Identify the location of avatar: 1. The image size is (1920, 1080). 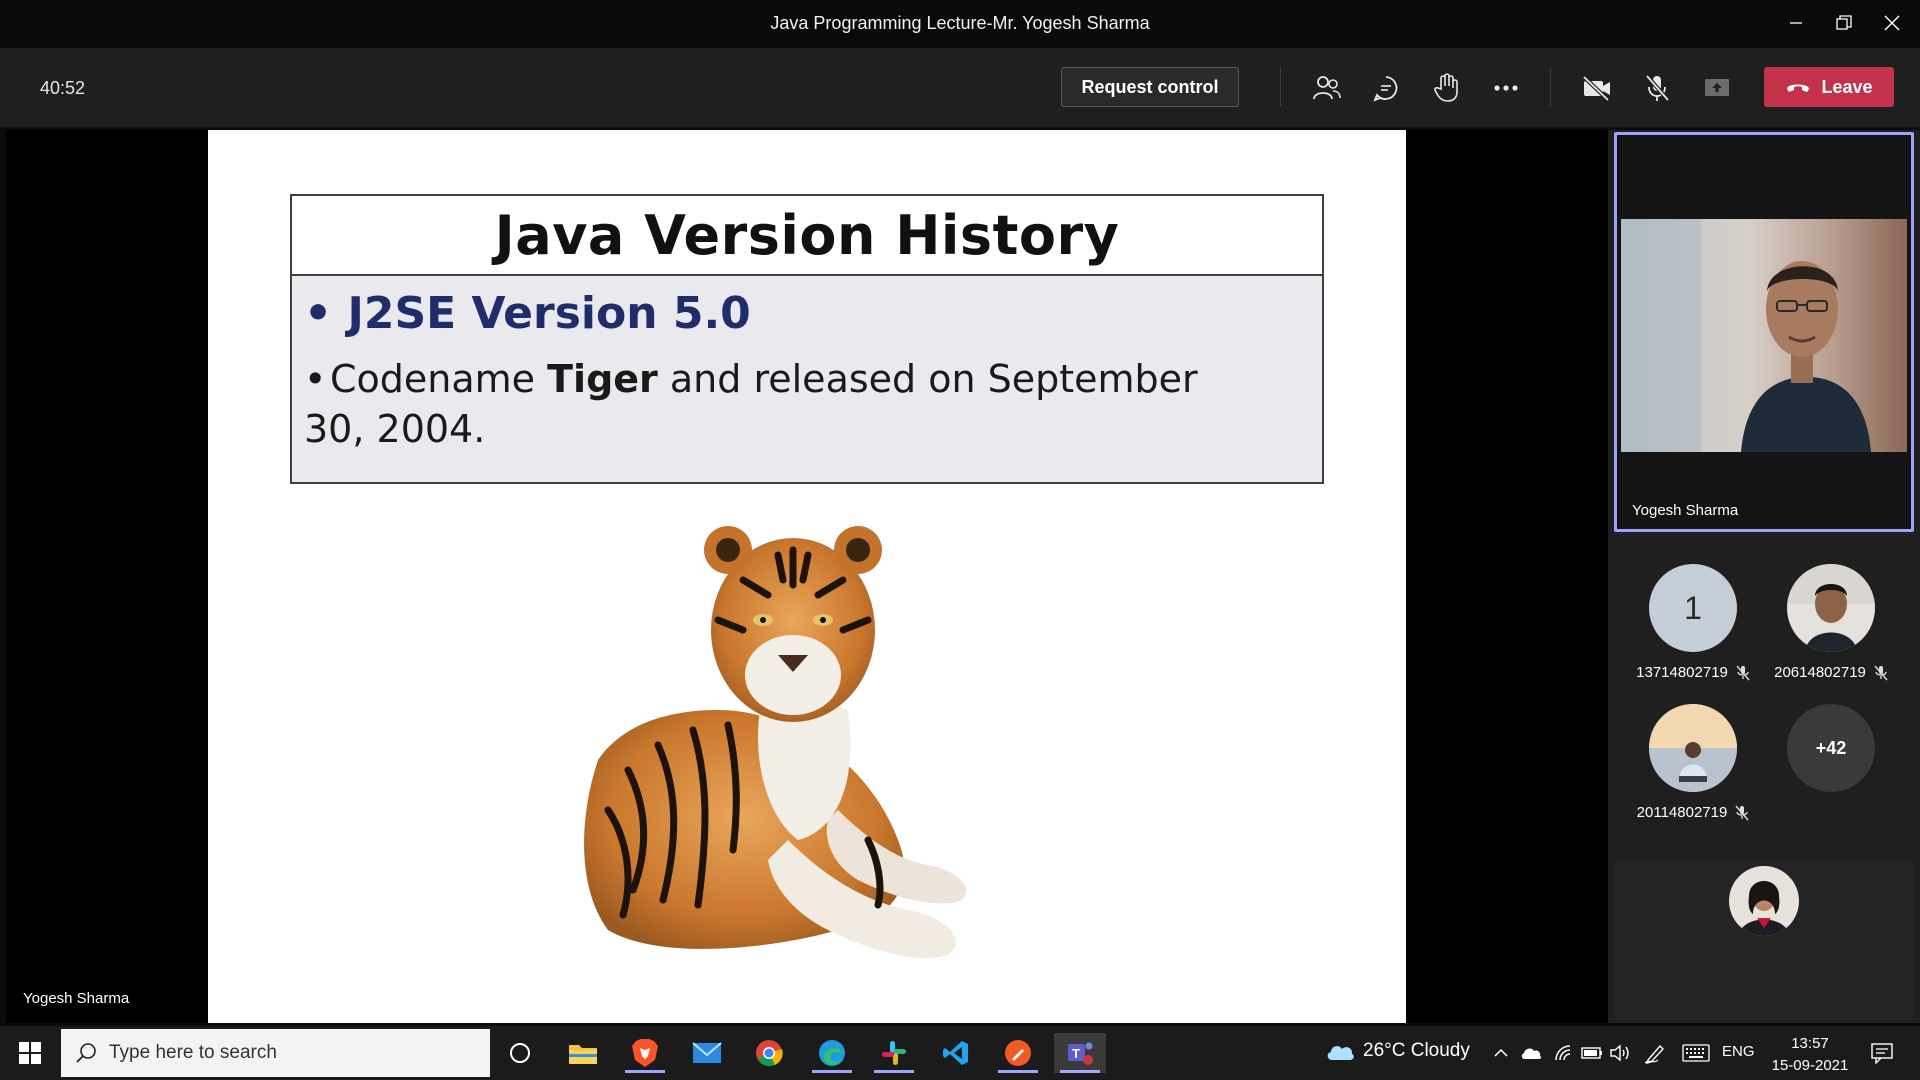
(1693, 608).